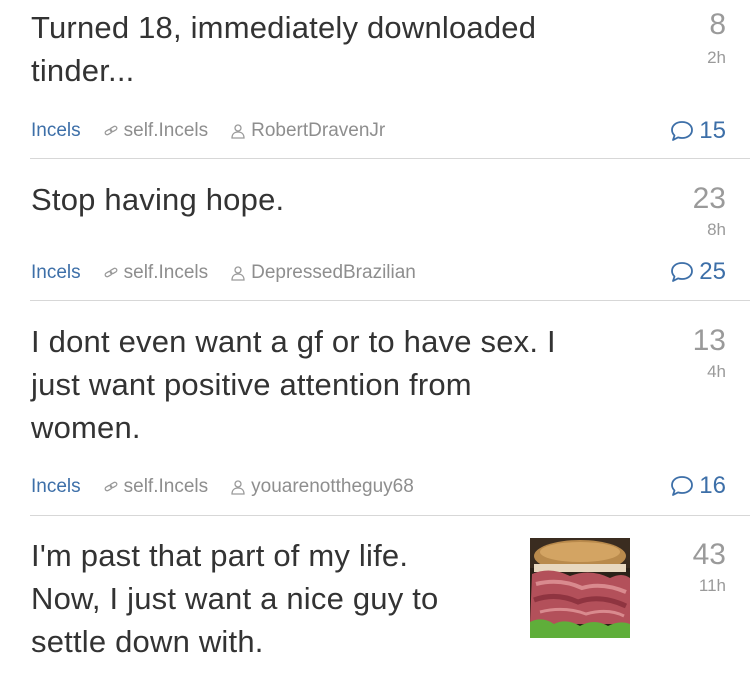 This screenshot has width=750, height=689. I want to click on post-title: Stop having hope., so click(326, 199).